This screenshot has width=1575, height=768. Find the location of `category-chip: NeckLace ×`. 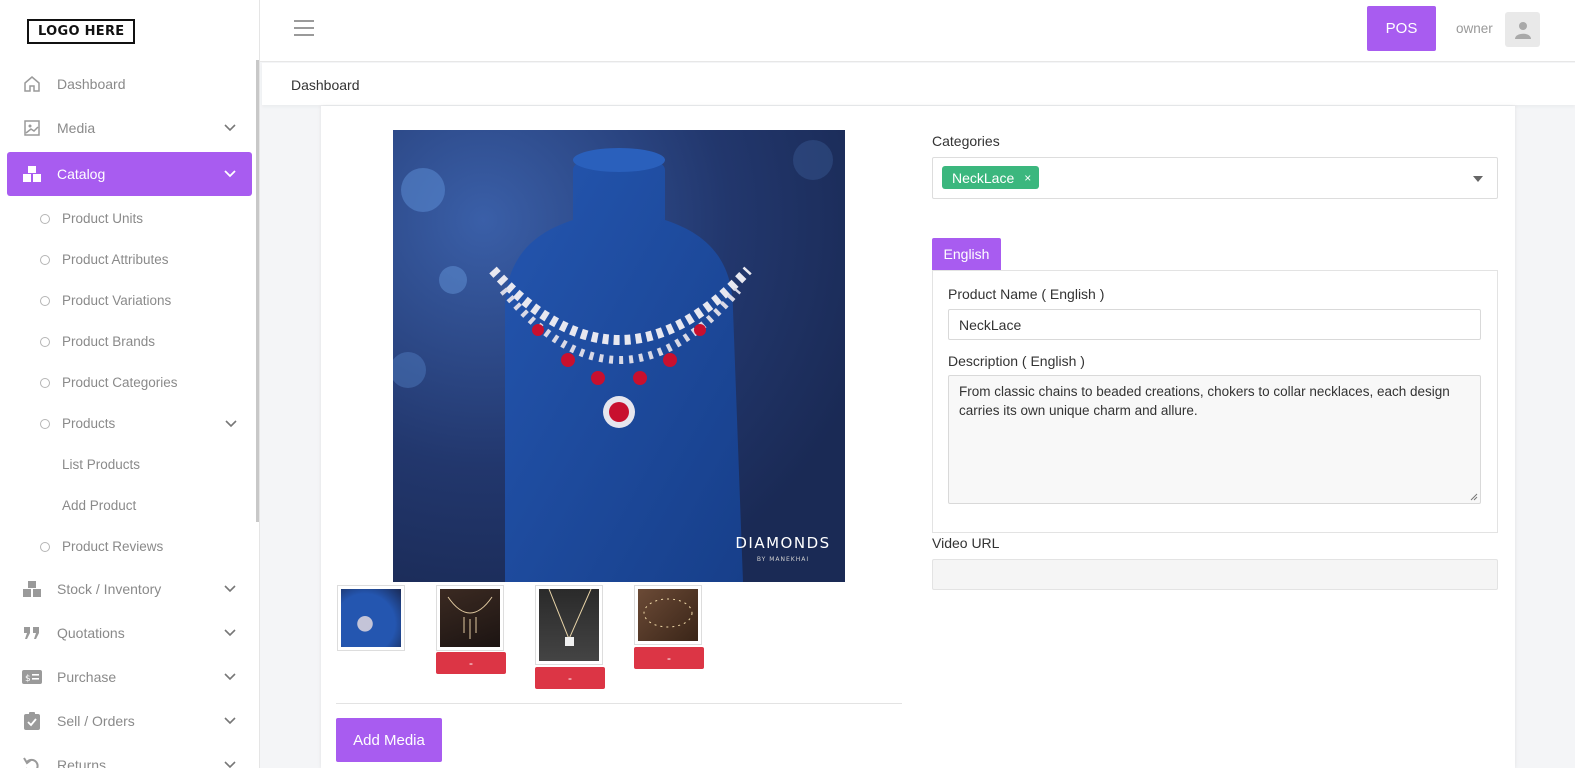

category-chip: NeckLace × is located at coordinates (991, 177).